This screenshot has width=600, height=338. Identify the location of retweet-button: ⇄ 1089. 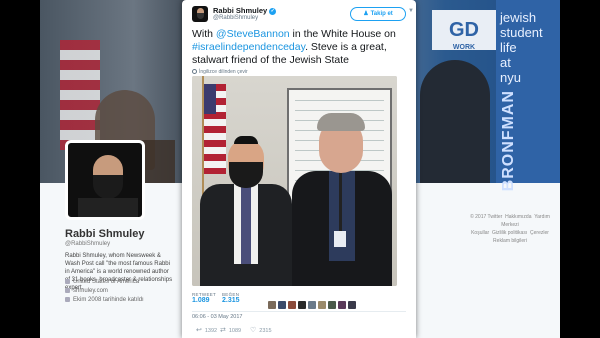
(230, 330).